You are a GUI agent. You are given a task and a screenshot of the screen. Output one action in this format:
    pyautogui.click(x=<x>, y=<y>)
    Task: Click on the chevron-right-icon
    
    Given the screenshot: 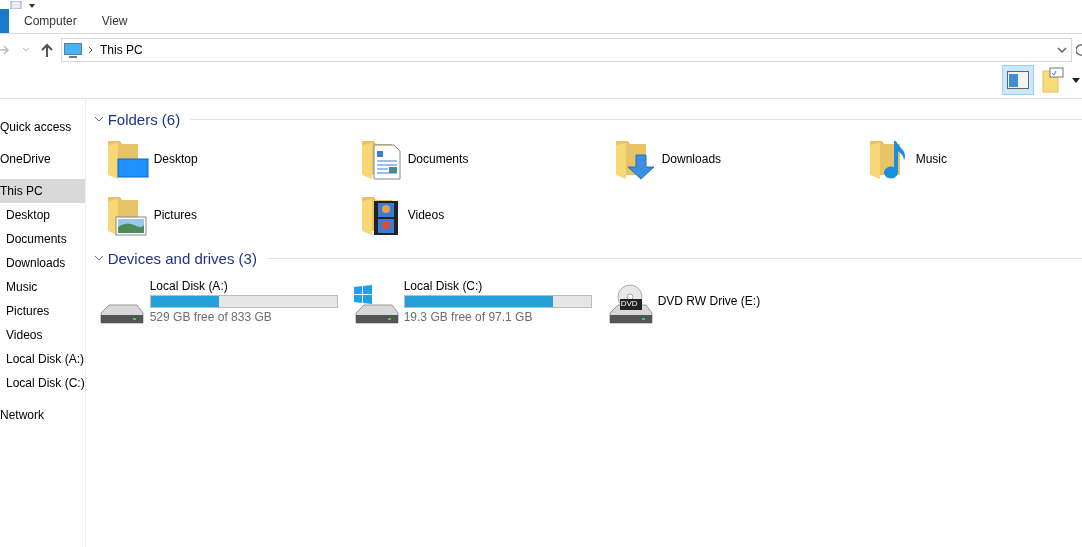 What is the action you would take?
    pyautogui.click(x=91, y=50)
    